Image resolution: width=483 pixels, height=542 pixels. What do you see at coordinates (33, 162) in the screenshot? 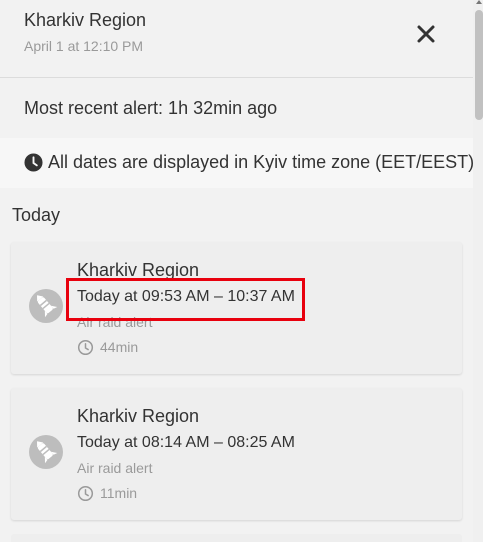
I see `clock-filled-icon` at bounding box center [33, 162].